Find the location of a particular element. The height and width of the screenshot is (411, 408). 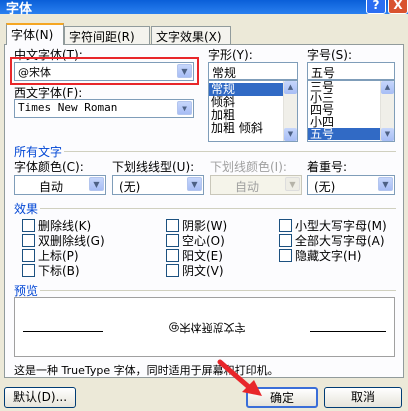

font-style-list: 常规 倾斜 加粗 加粗 倾斜 ▲ ▼ is located at coordinates (253, 111).